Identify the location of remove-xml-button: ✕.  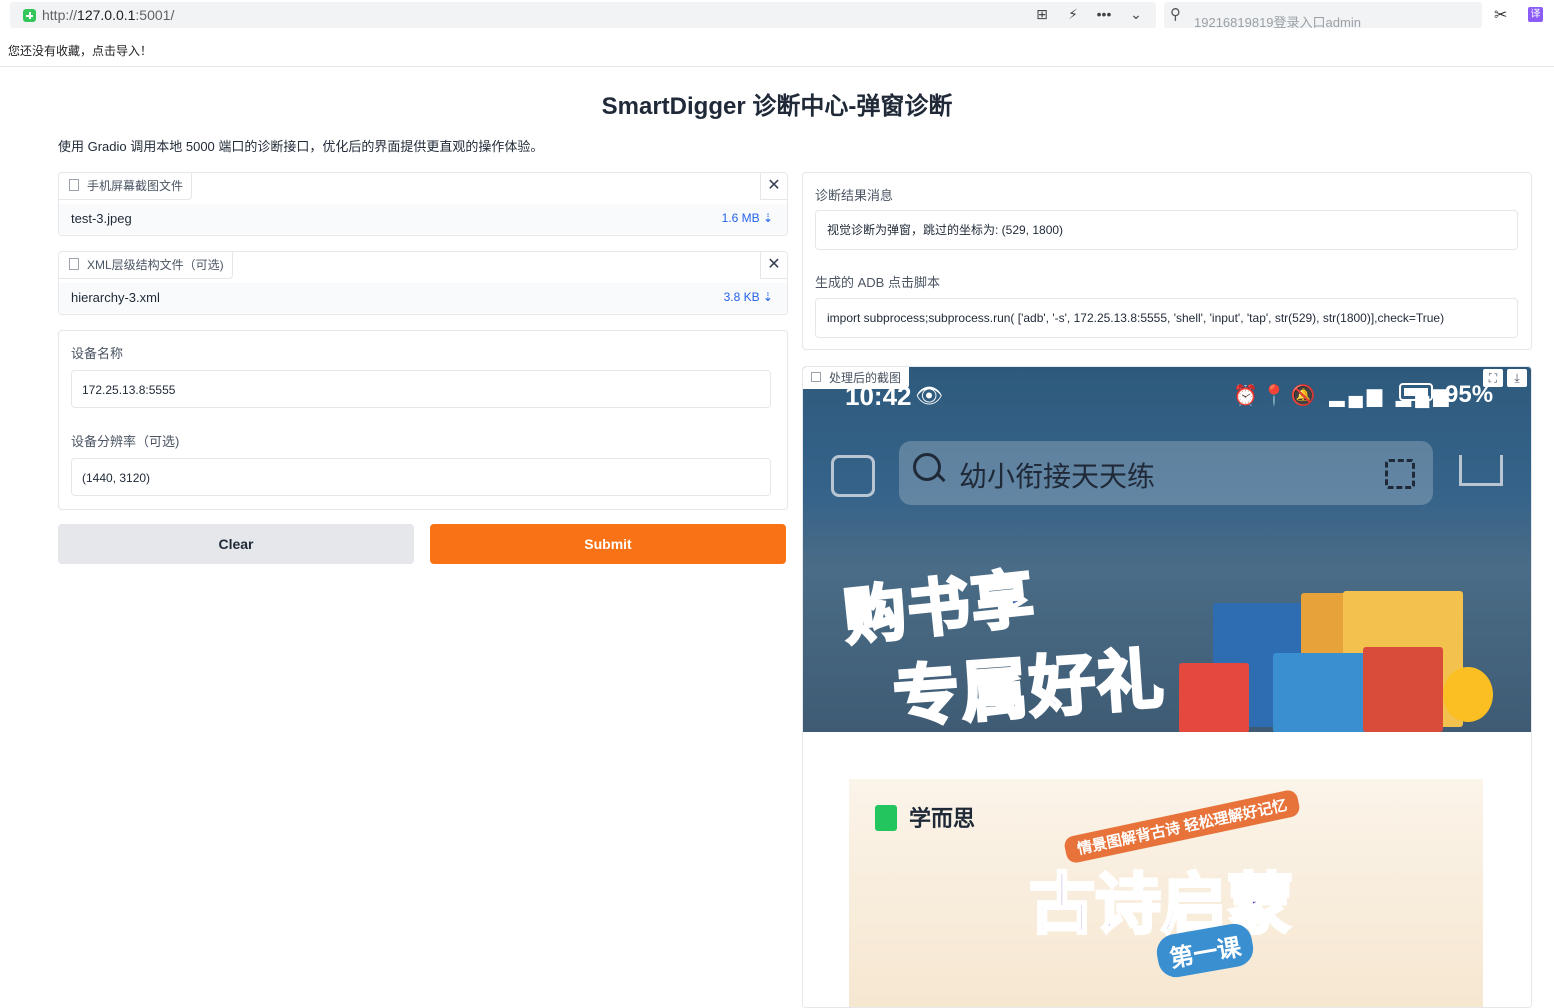
(773, 265).